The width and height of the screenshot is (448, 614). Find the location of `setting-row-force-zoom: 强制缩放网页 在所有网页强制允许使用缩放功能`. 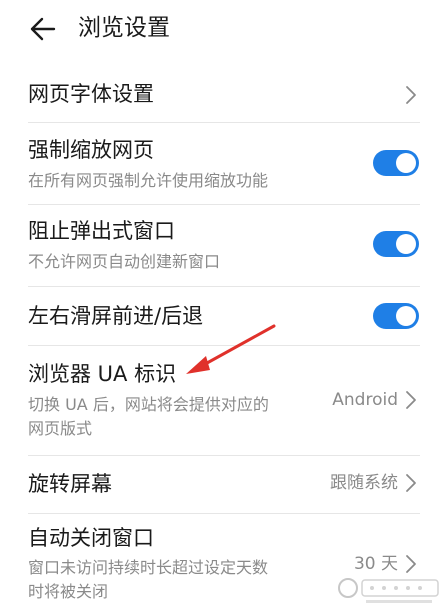

setting-row-force-zoom: 强制缩放网页 在所有网页强制允许使用缩放功能 is located at coordinates (224, 164).